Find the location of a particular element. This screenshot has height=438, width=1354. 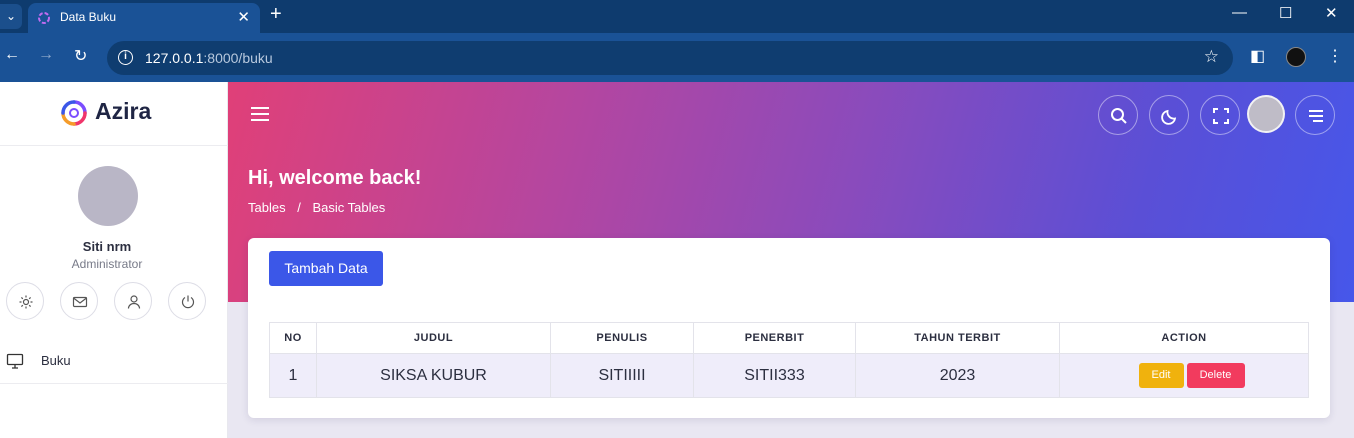

sidebar-item-buku: Buku is located at coordinates (114, 364).